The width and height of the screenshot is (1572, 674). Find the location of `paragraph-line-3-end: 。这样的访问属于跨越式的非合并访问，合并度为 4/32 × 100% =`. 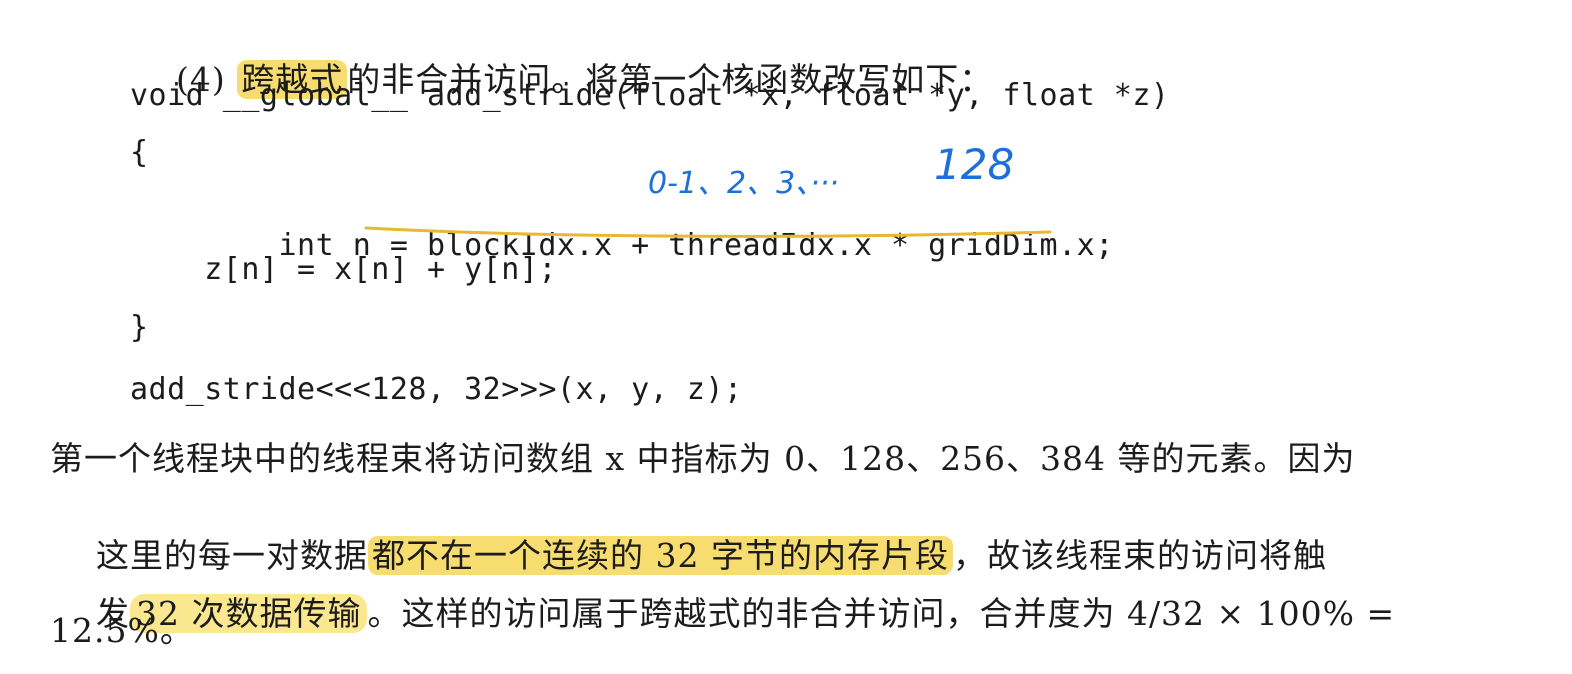

paragraph-line-3-end: 。这样的访问属于跨越式的非合并访问，合并度为 4/32 × 100% = is located at coordinates (881, 613).